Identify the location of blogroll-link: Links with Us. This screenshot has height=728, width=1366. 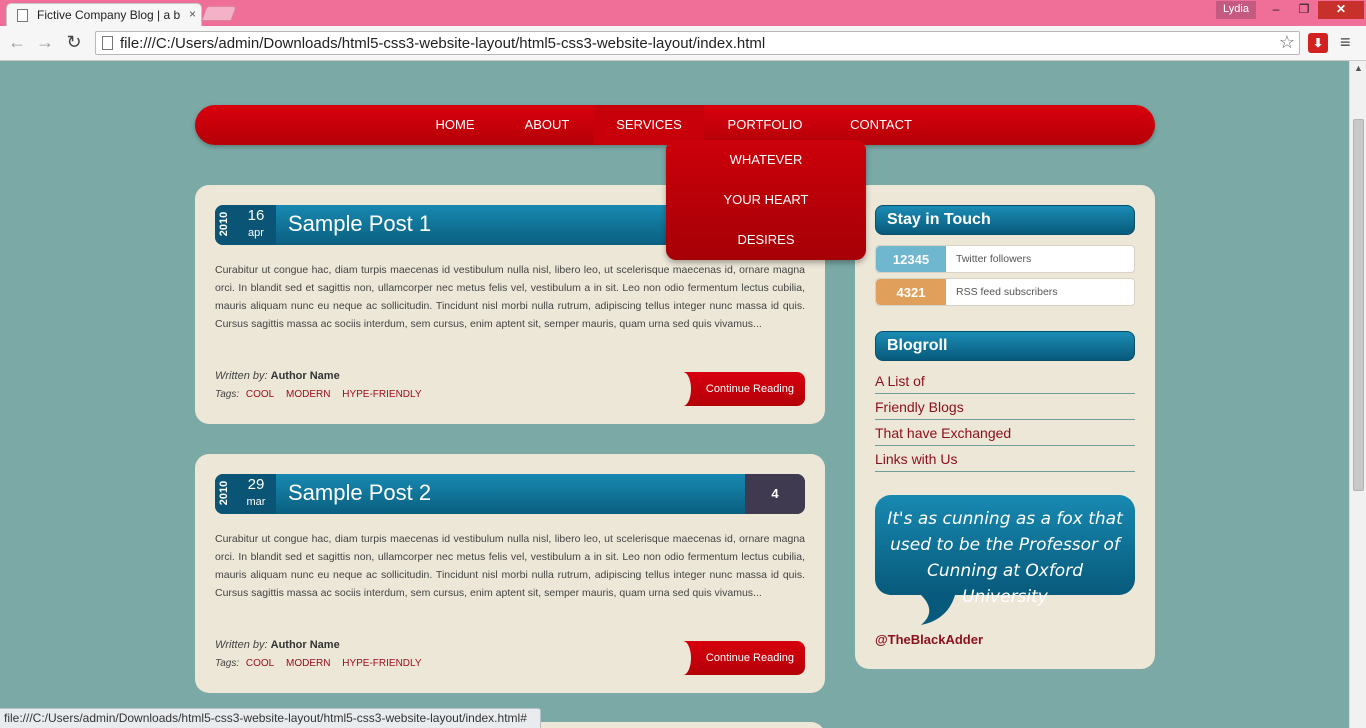
(1005, 459).